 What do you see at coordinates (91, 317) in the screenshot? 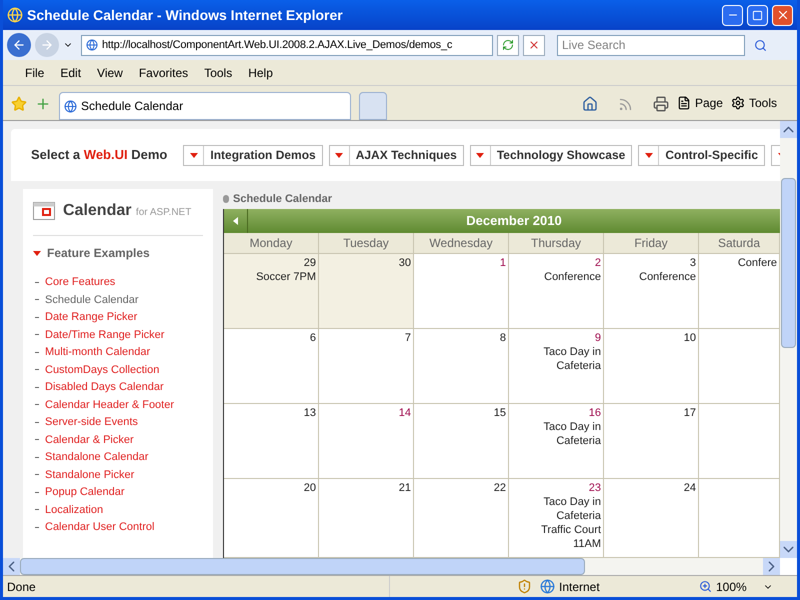
I see `sidebar-link: Date Range Picker` at bounding box center [91, 317].